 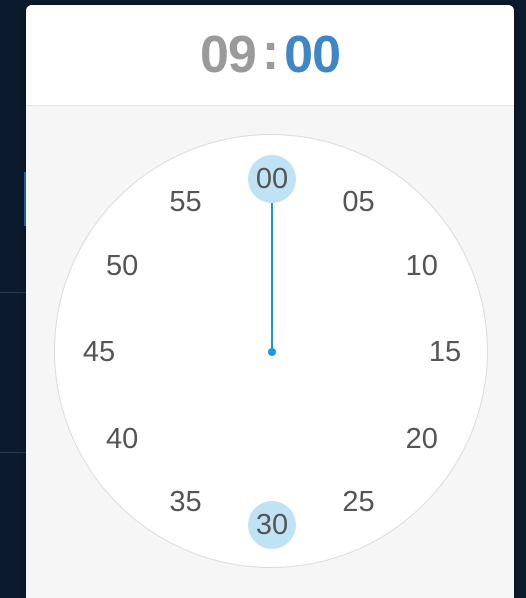 What do you see at coordinates (422, 266) in the screenshot?
I see `minute-option-10: 10` at bounding box center [422, 266].